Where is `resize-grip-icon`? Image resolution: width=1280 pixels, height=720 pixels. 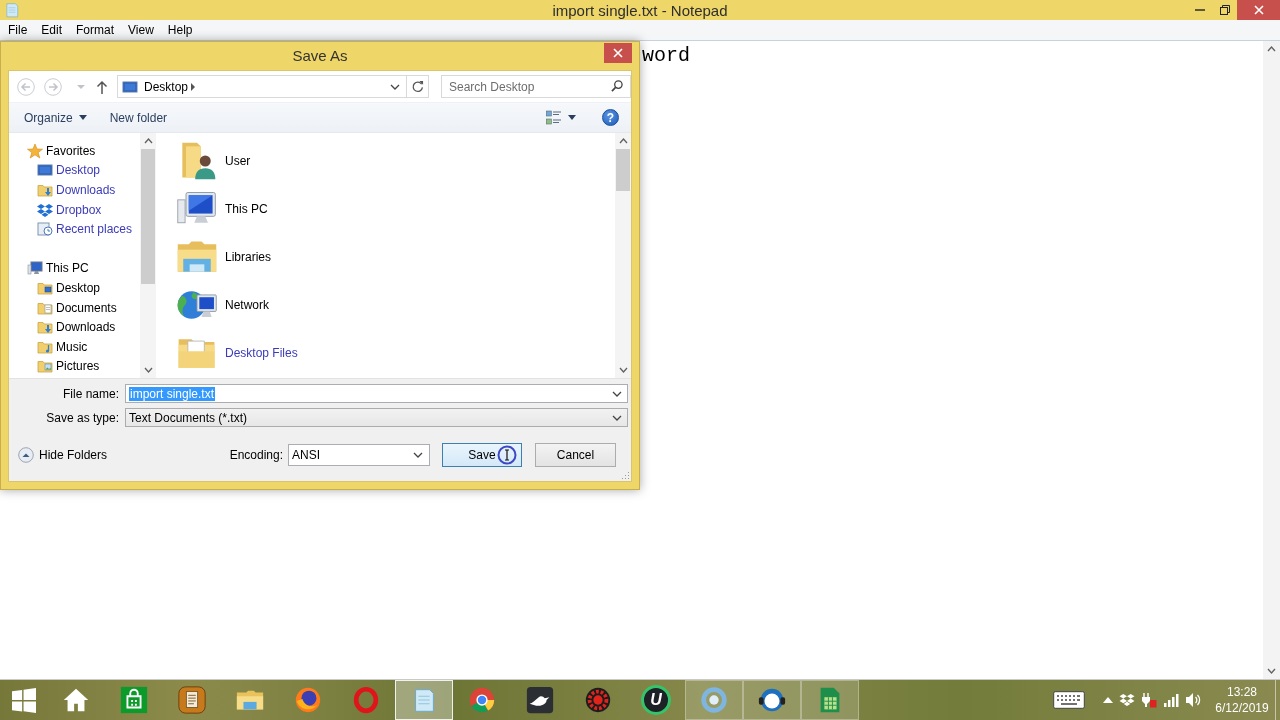
resize-grip-icon is located at coordinates (625, 475).